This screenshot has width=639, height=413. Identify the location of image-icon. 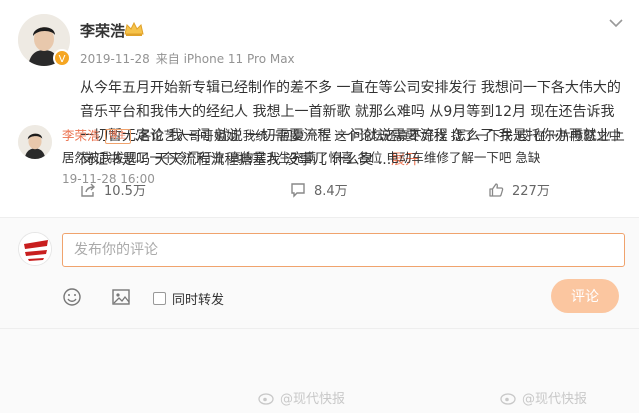
(121, 297).